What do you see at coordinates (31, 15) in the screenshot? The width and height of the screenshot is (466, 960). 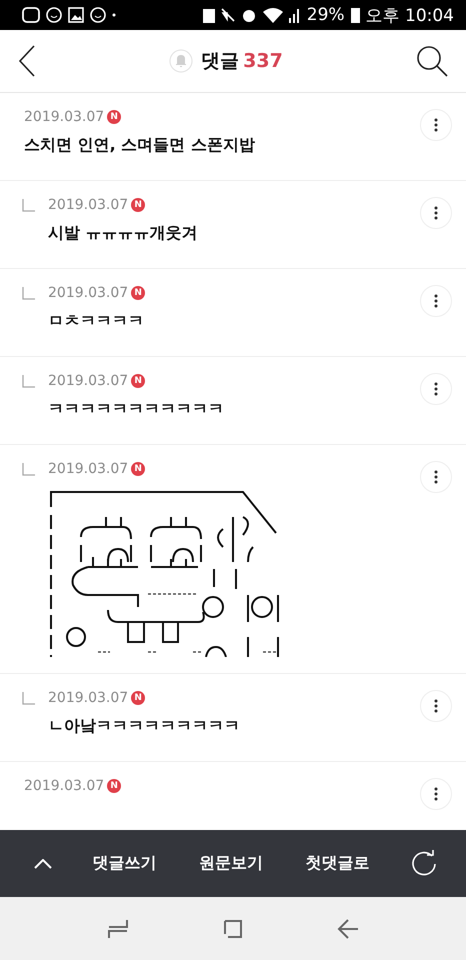 I see `app-notification-icon` at bounding box center [31, 15].